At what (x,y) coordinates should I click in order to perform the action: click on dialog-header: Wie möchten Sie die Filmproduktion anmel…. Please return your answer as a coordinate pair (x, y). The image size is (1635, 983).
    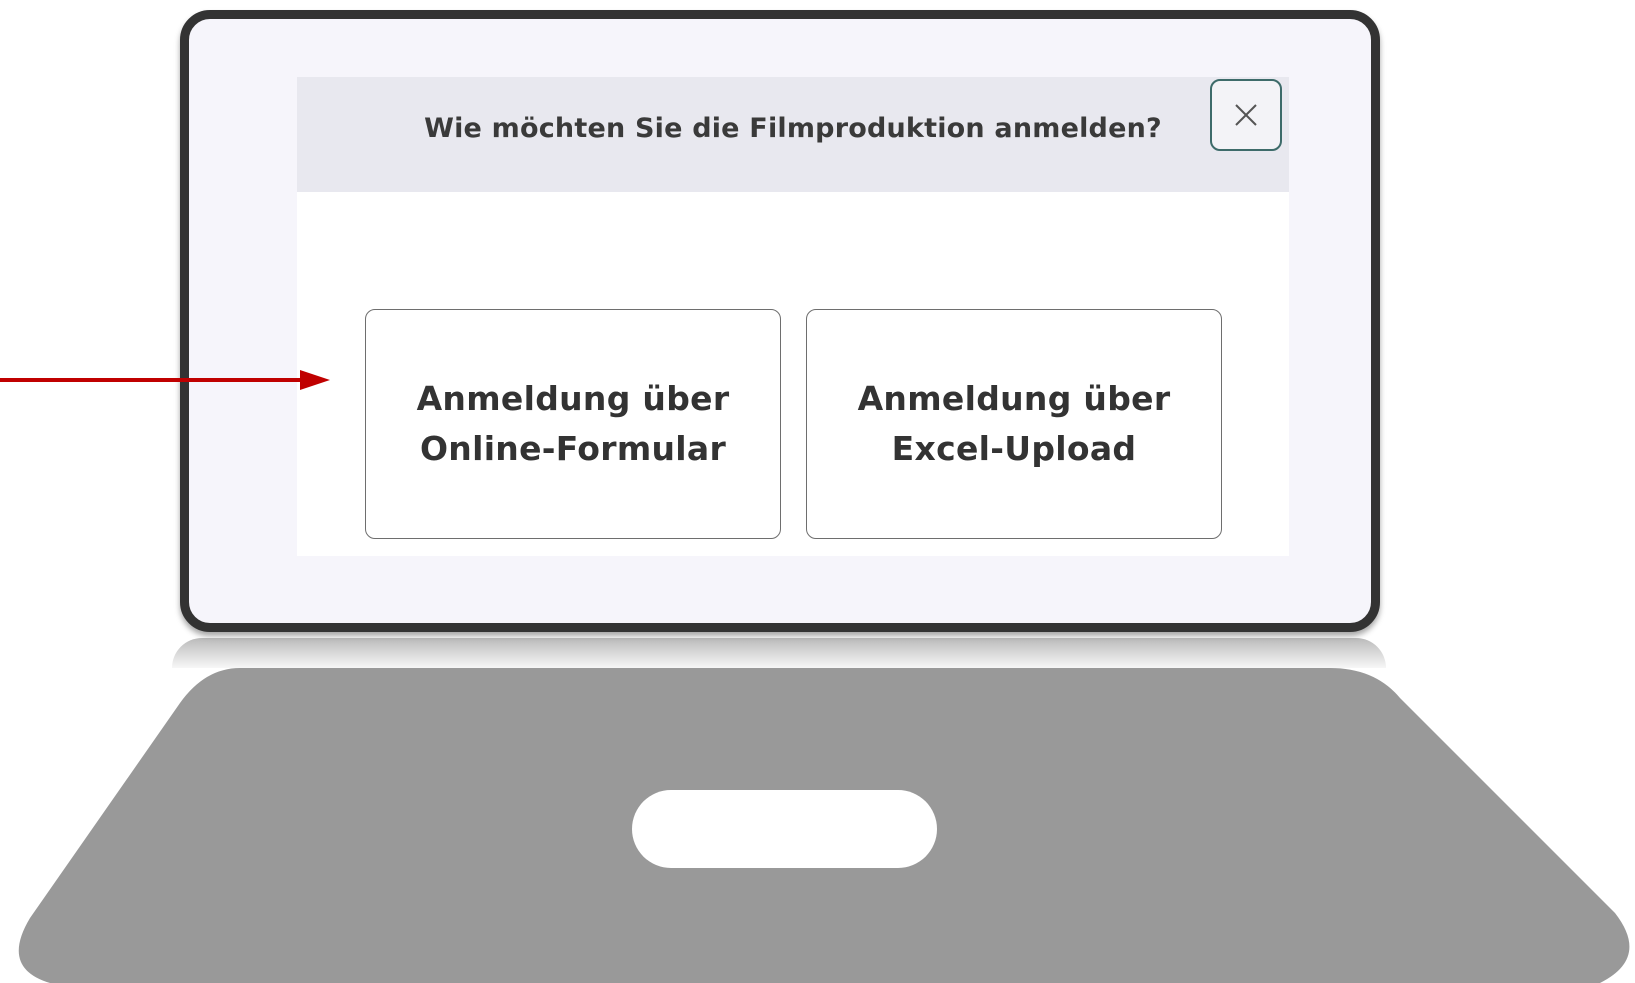
    Looking at the image, I should click on (793, 134).